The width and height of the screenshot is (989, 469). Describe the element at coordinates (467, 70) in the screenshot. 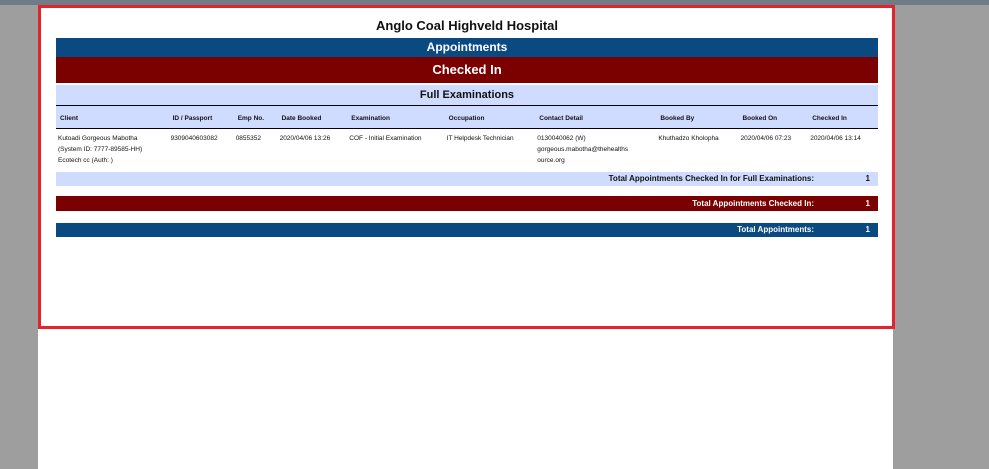

I see `status-header-checked-in: Checked In` at that location.